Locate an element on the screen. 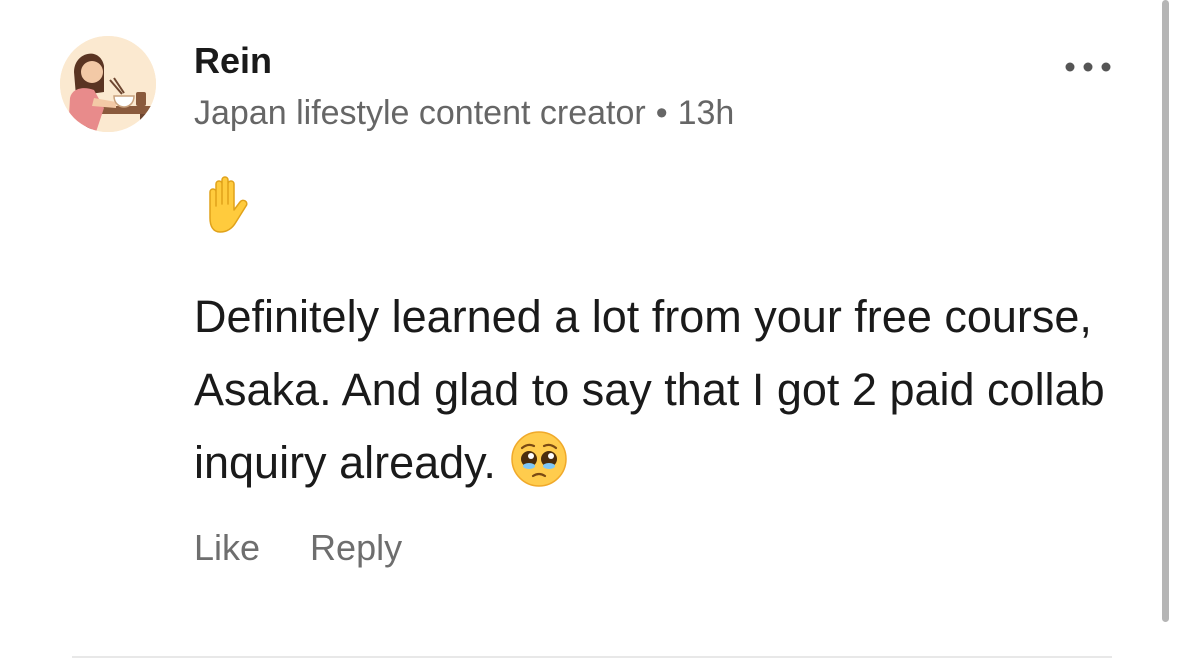  raised-hand-icon is located at coordinates (227, 205).